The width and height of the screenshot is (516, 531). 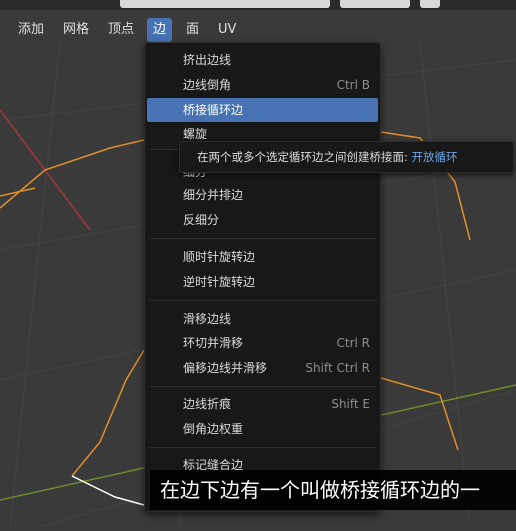 I want to click on menu-item-offset-edge-slide: 偏移边线并滑移 Shift Ctrl R, so click(x=262, y=368).